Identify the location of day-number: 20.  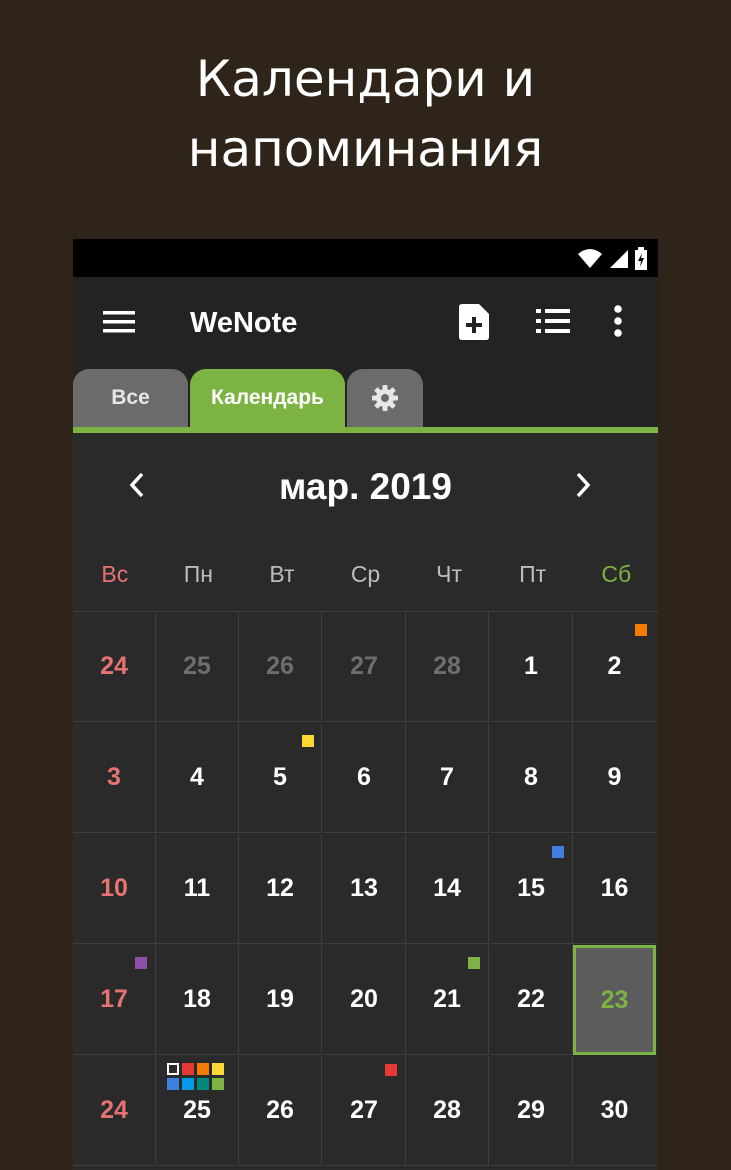
(364, 999).